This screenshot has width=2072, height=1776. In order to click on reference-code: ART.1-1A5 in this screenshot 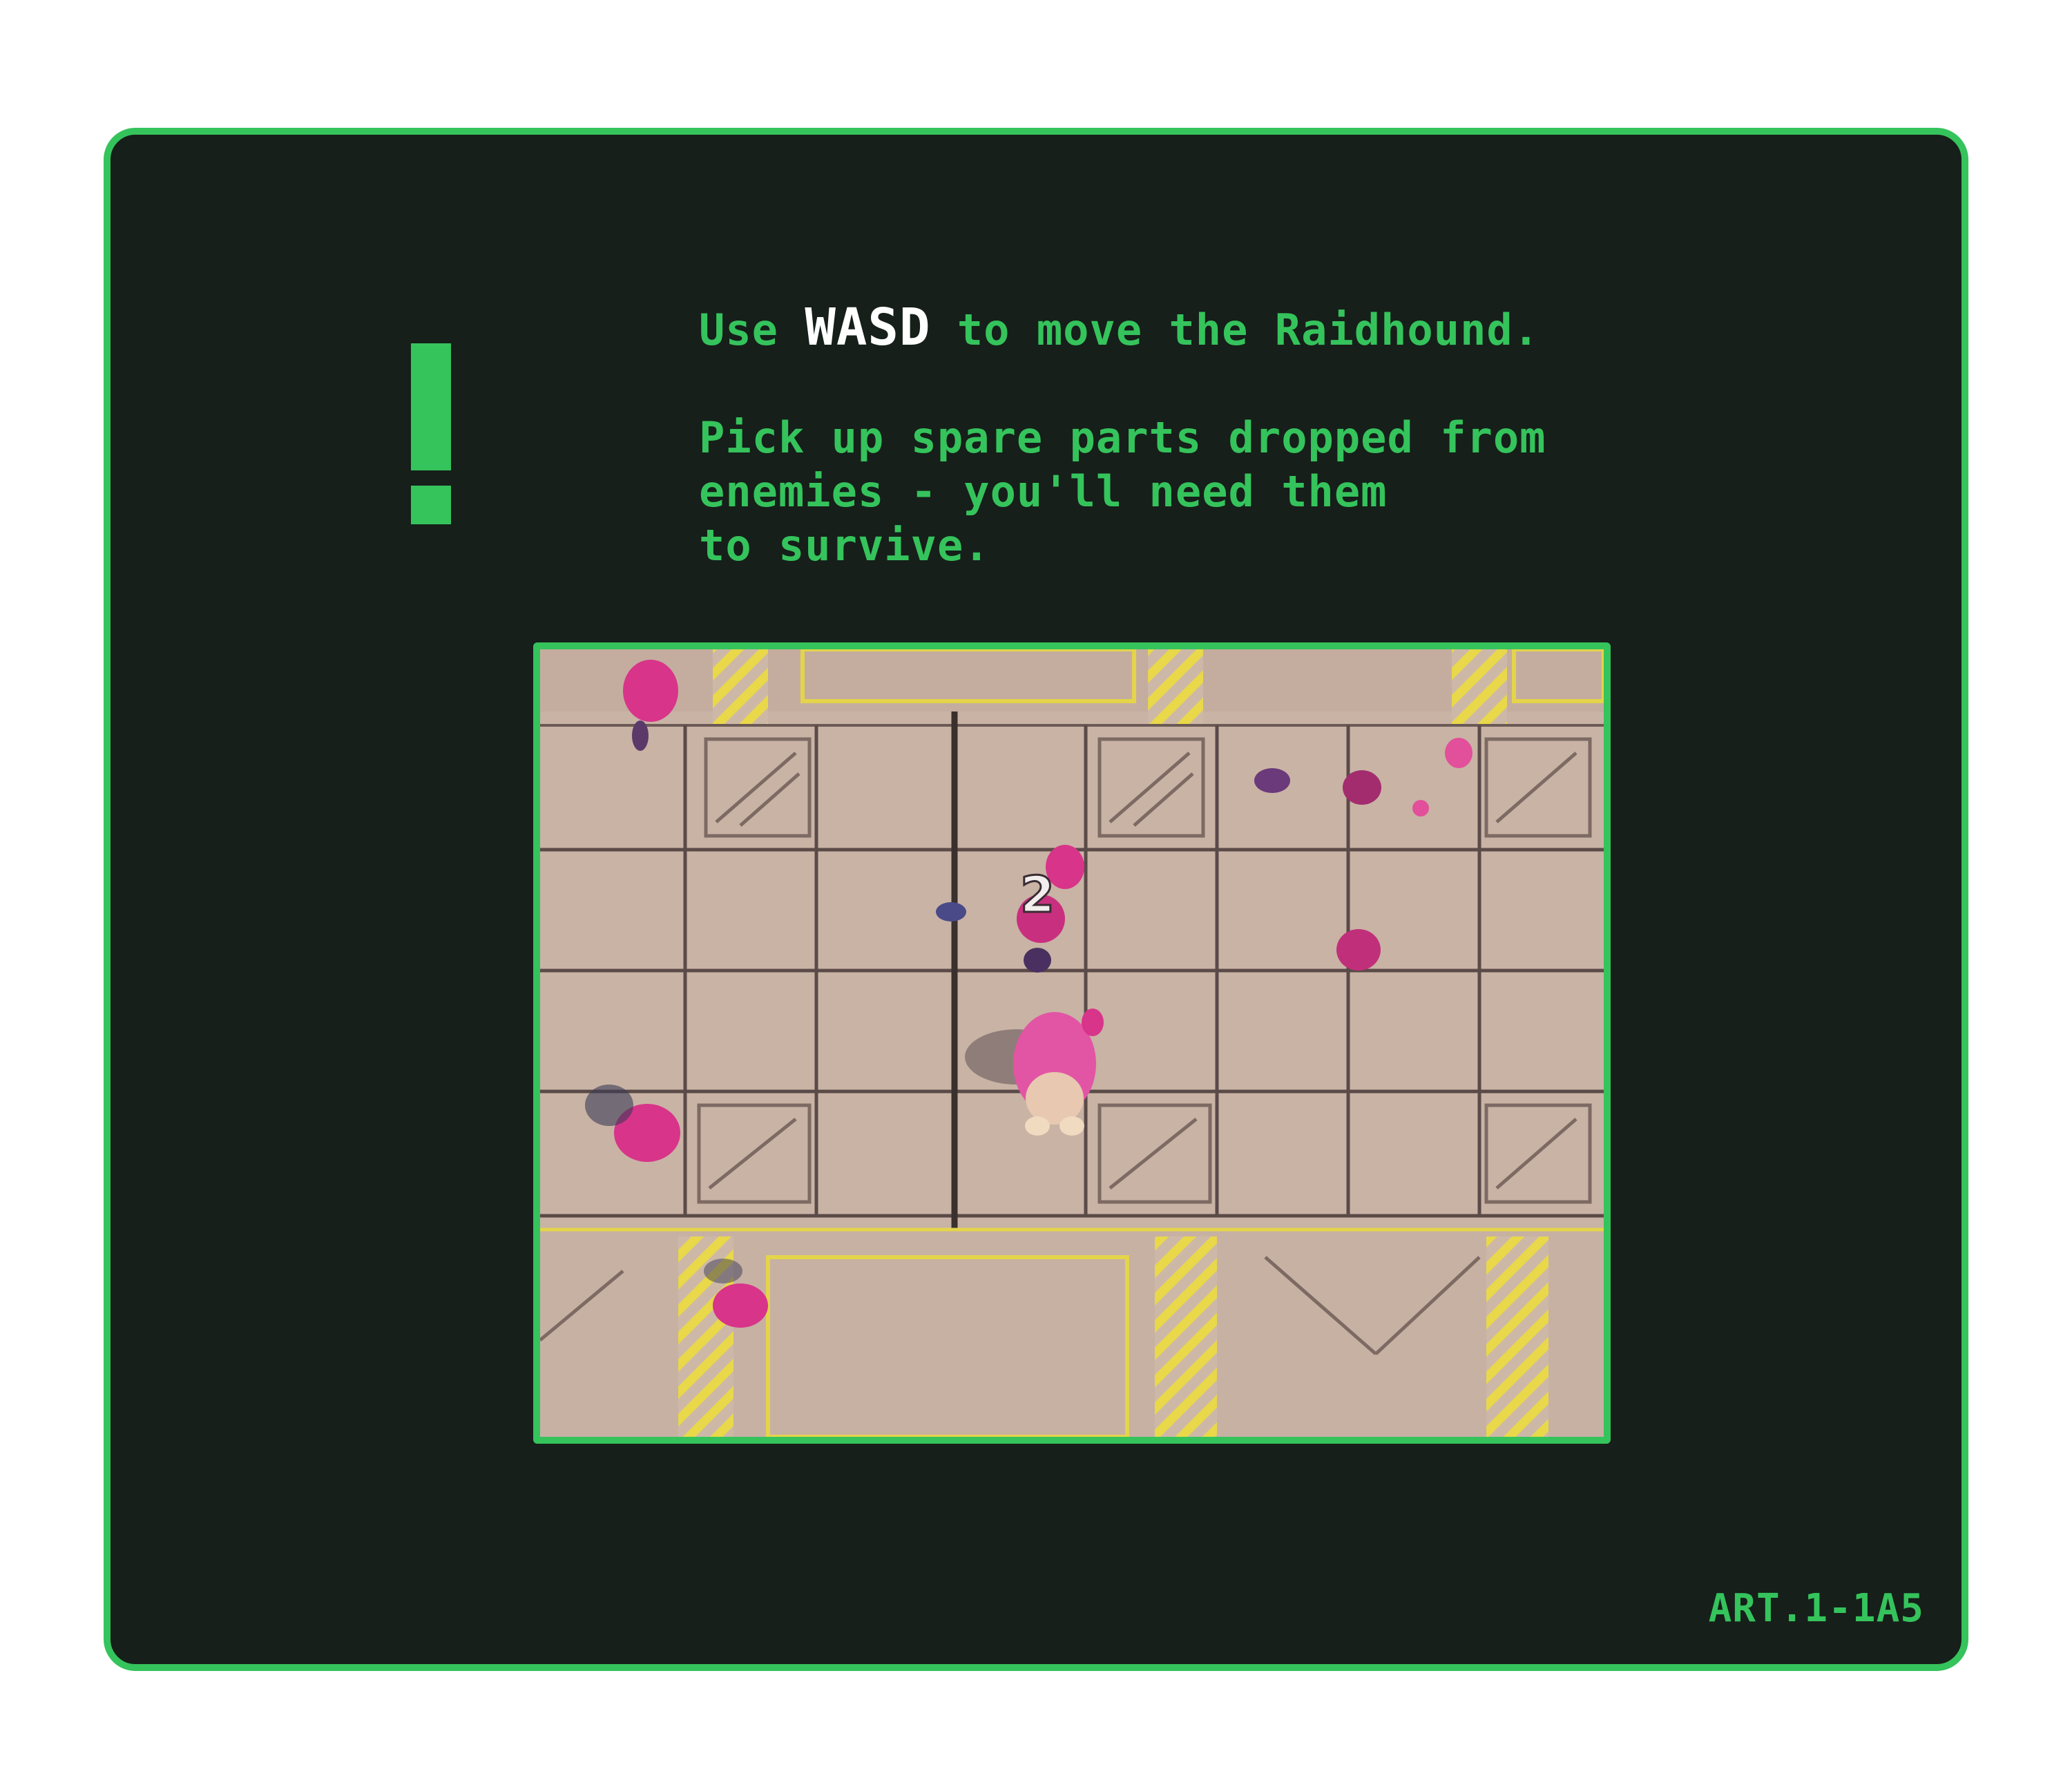, I will do `click(1816, 1609)`.